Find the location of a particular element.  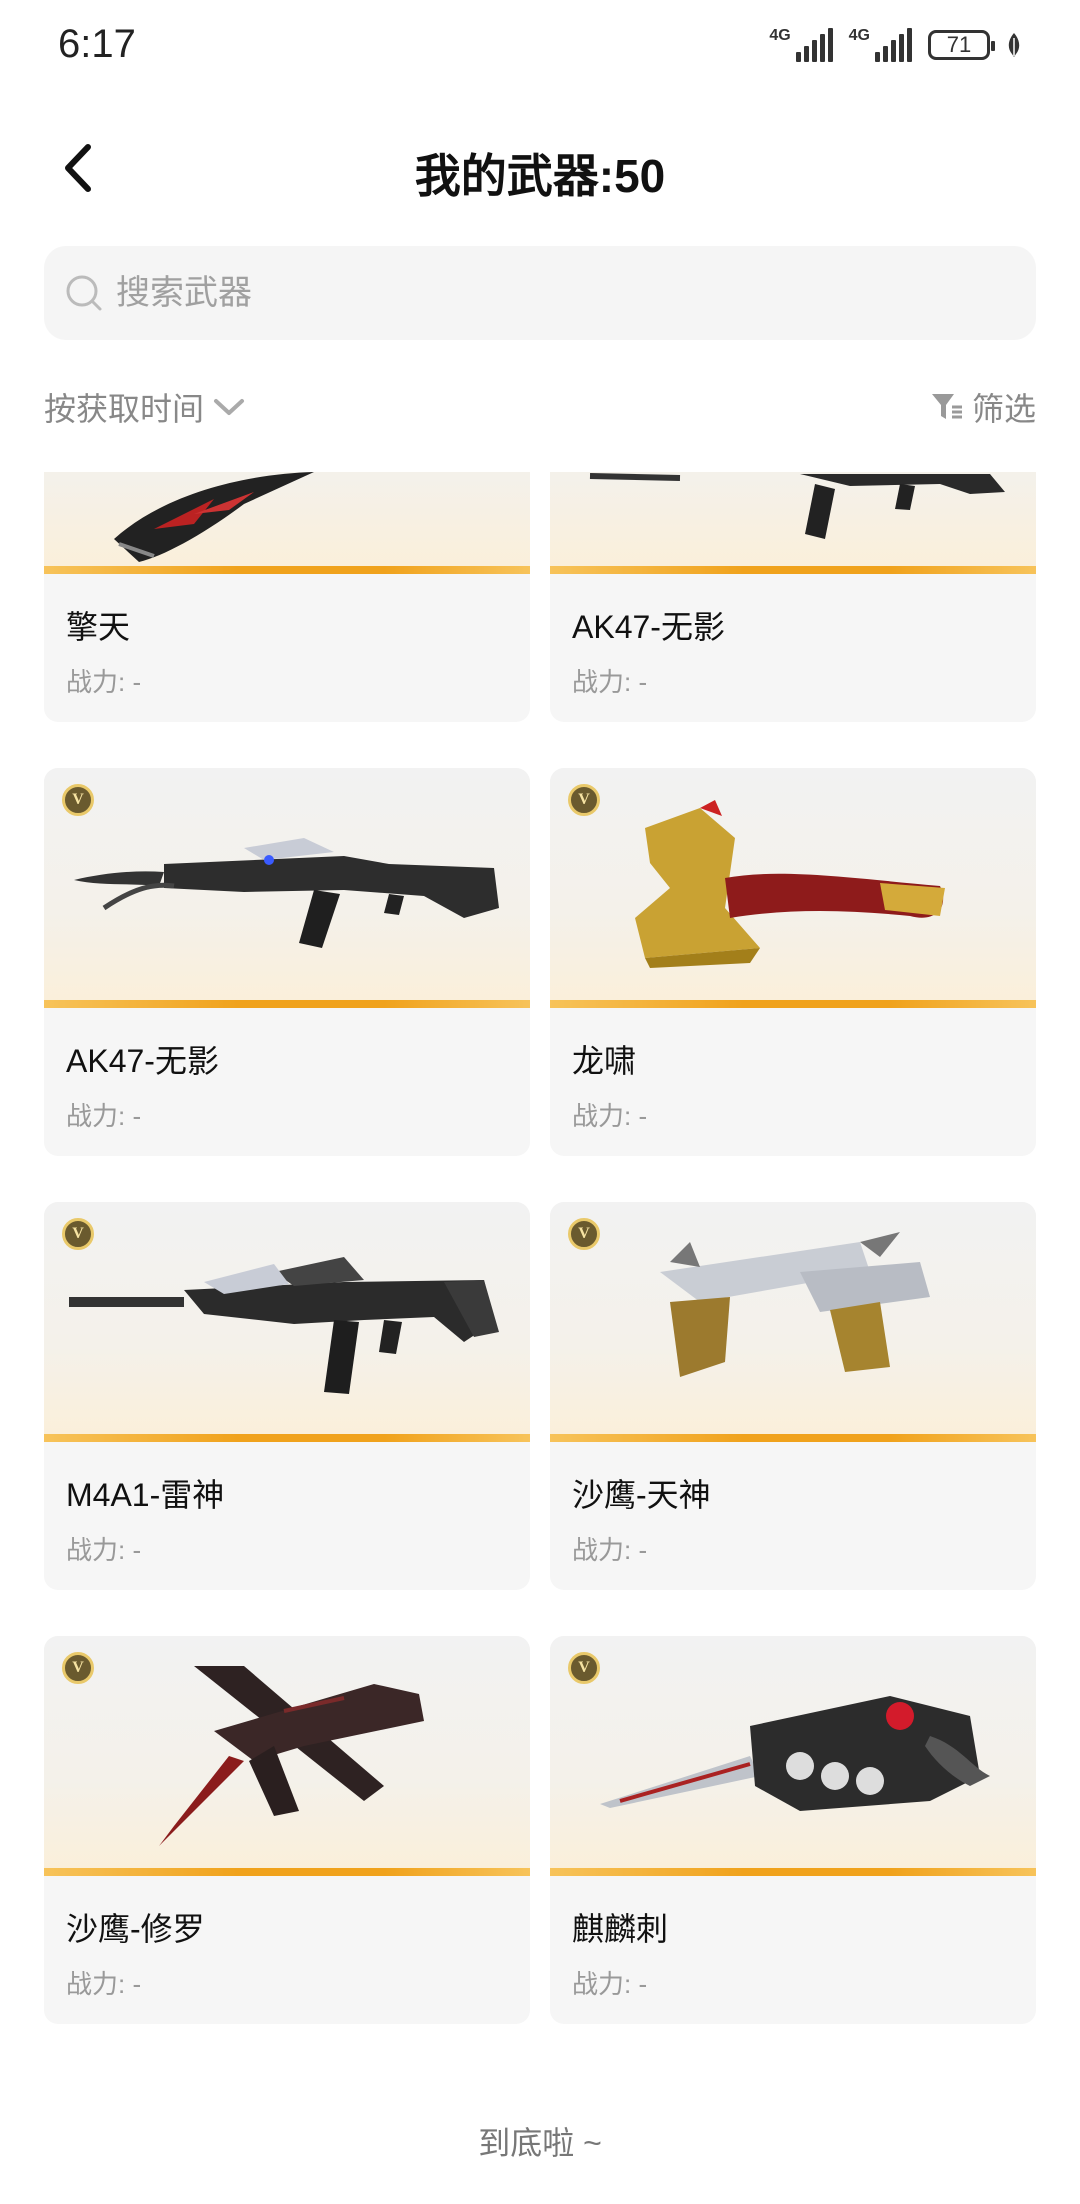

blade-weapon-icon is located at coordinates (214, 517).